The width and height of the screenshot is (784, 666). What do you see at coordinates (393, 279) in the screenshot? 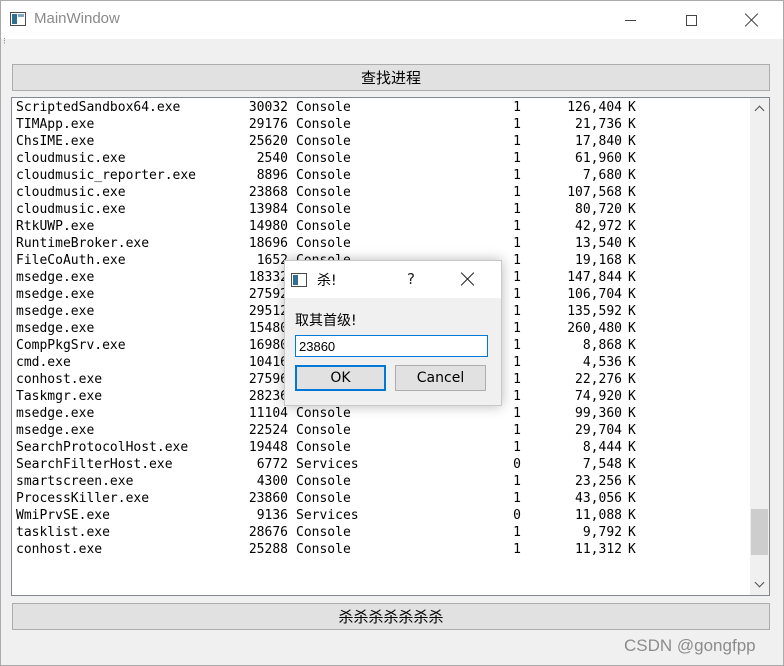
I see `dialog-title-bar: 杀! ?` at bounding box center [393, 279].